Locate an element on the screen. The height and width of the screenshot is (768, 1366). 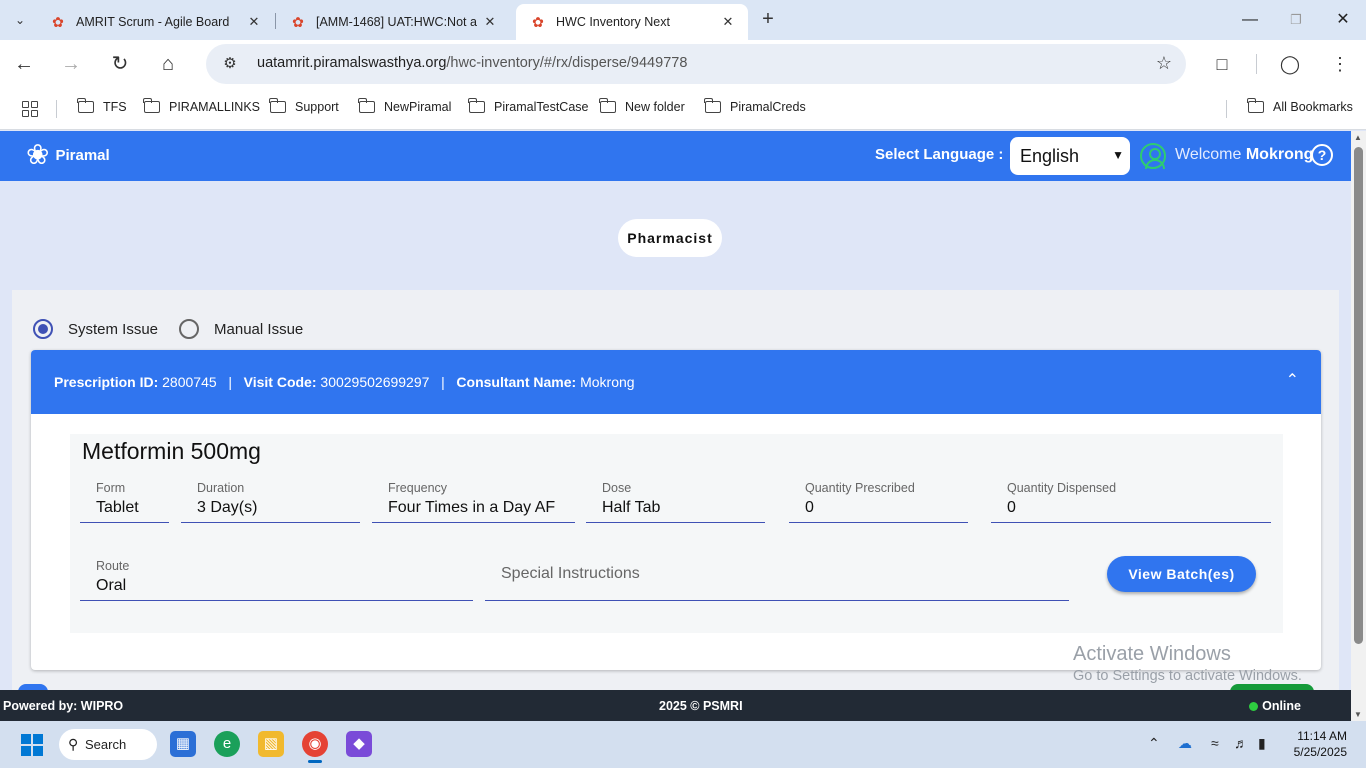
reload-button: ↻ is located at coordinates (120, 64).